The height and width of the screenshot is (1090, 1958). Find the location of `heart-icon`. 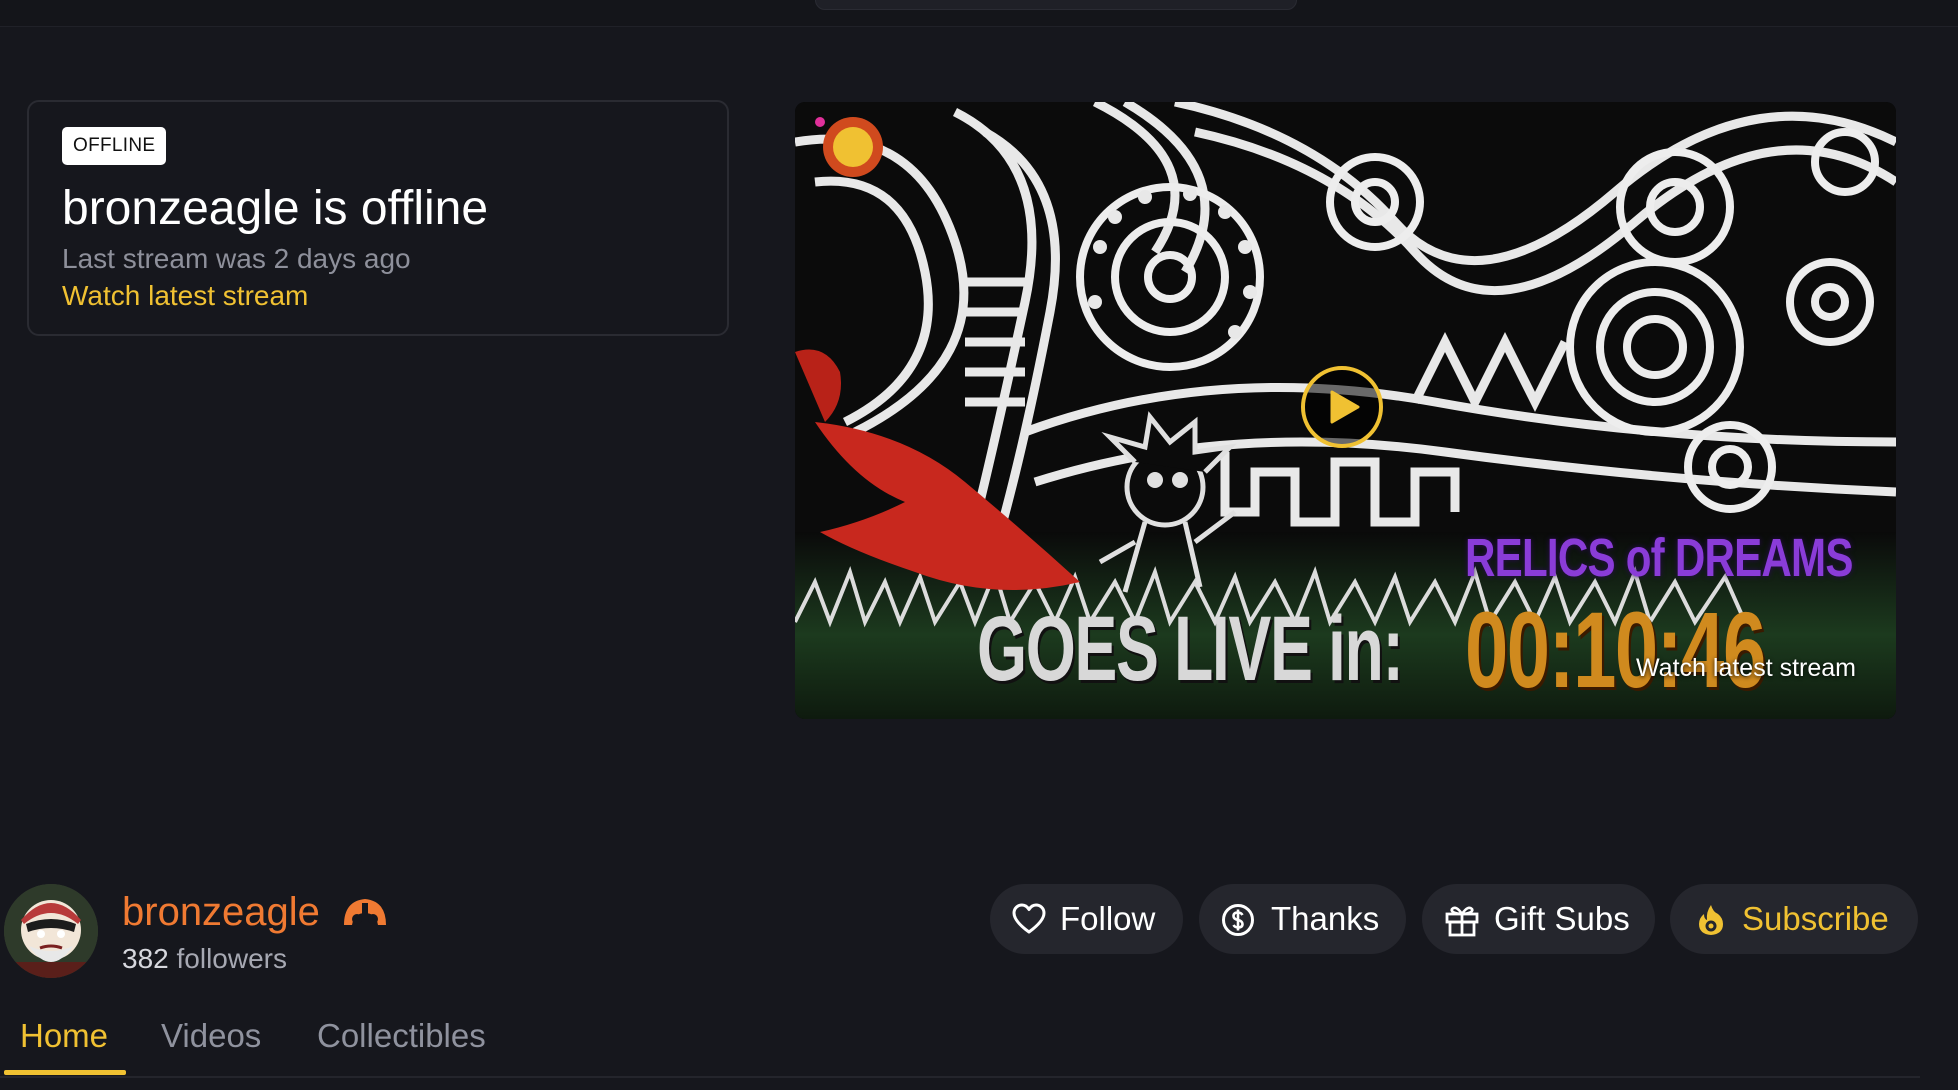

heart-icon is located at coordinates (1029, 918).